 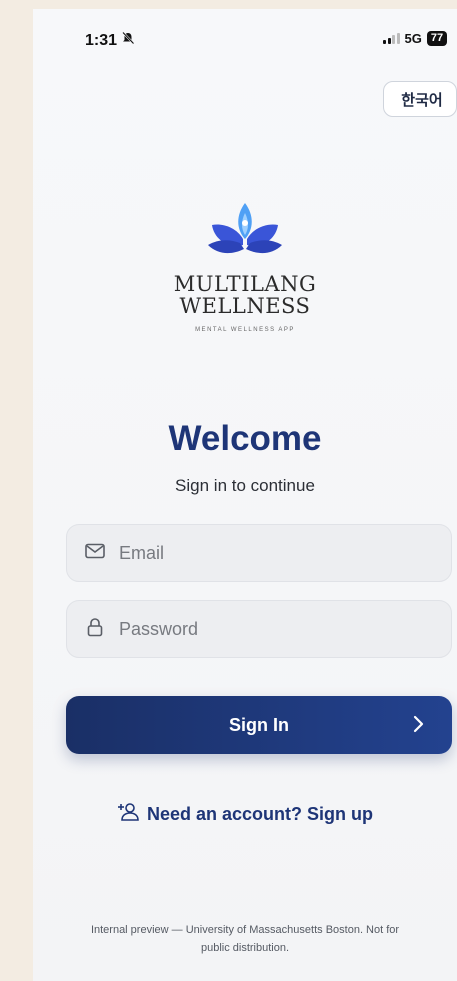 I want to click on lock-icon, so click(x=95, y=629).